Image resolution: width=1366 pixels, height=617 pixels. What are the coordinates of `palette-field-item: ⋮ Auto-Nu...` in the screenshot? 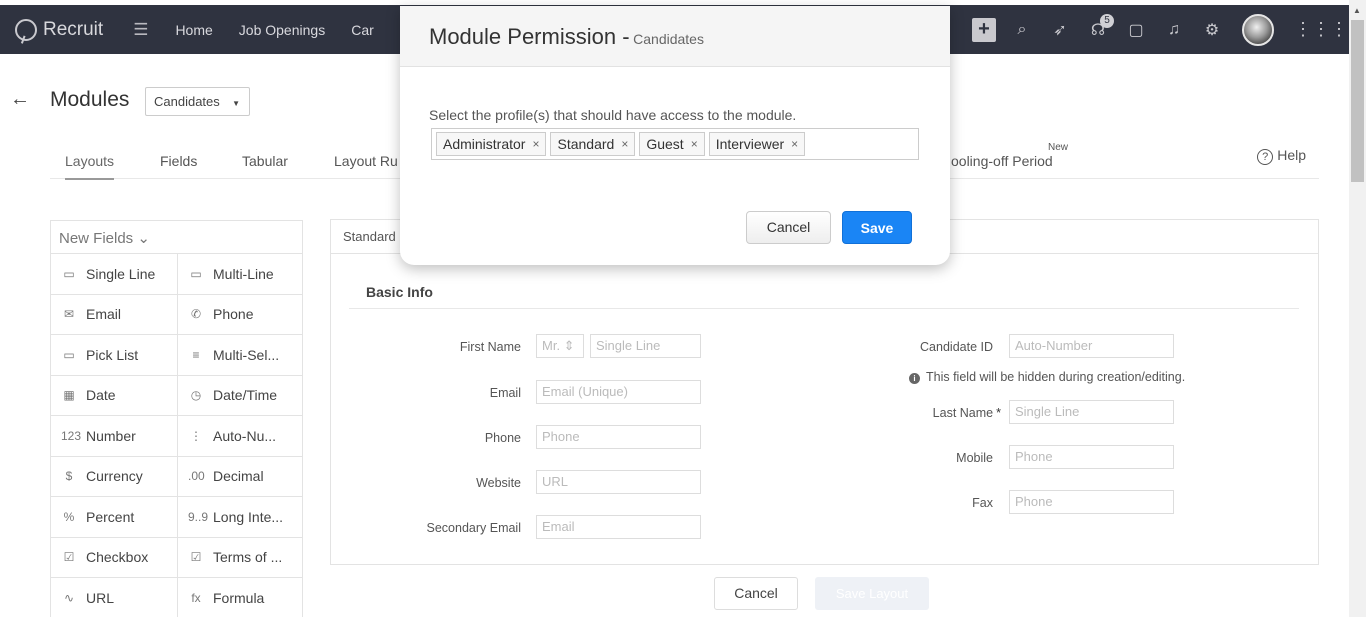 It's located at (240, 436).